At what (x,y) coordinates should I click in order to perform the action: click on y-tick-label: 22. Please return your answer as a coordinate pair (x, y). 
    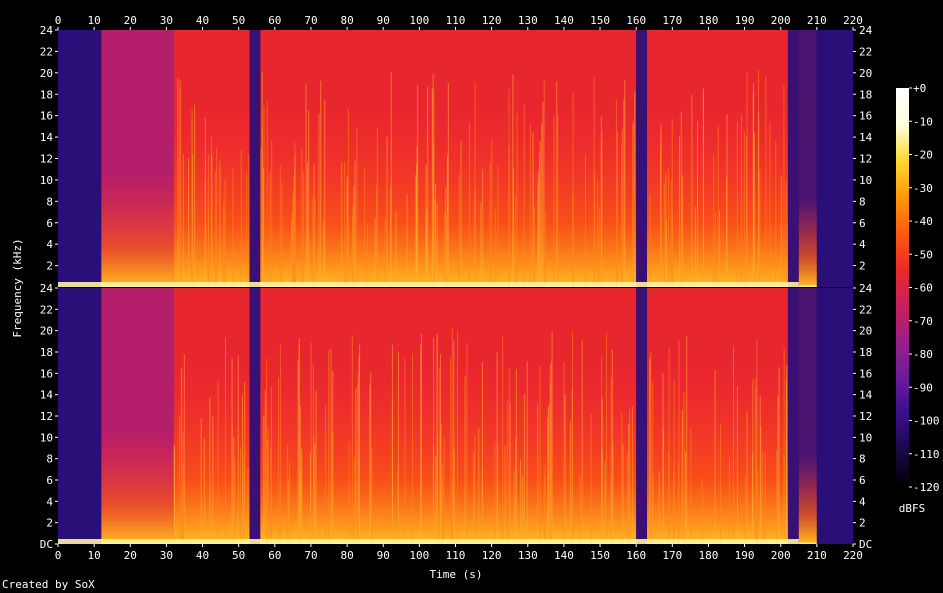
    Looking at the image, I should click on (865, 51).